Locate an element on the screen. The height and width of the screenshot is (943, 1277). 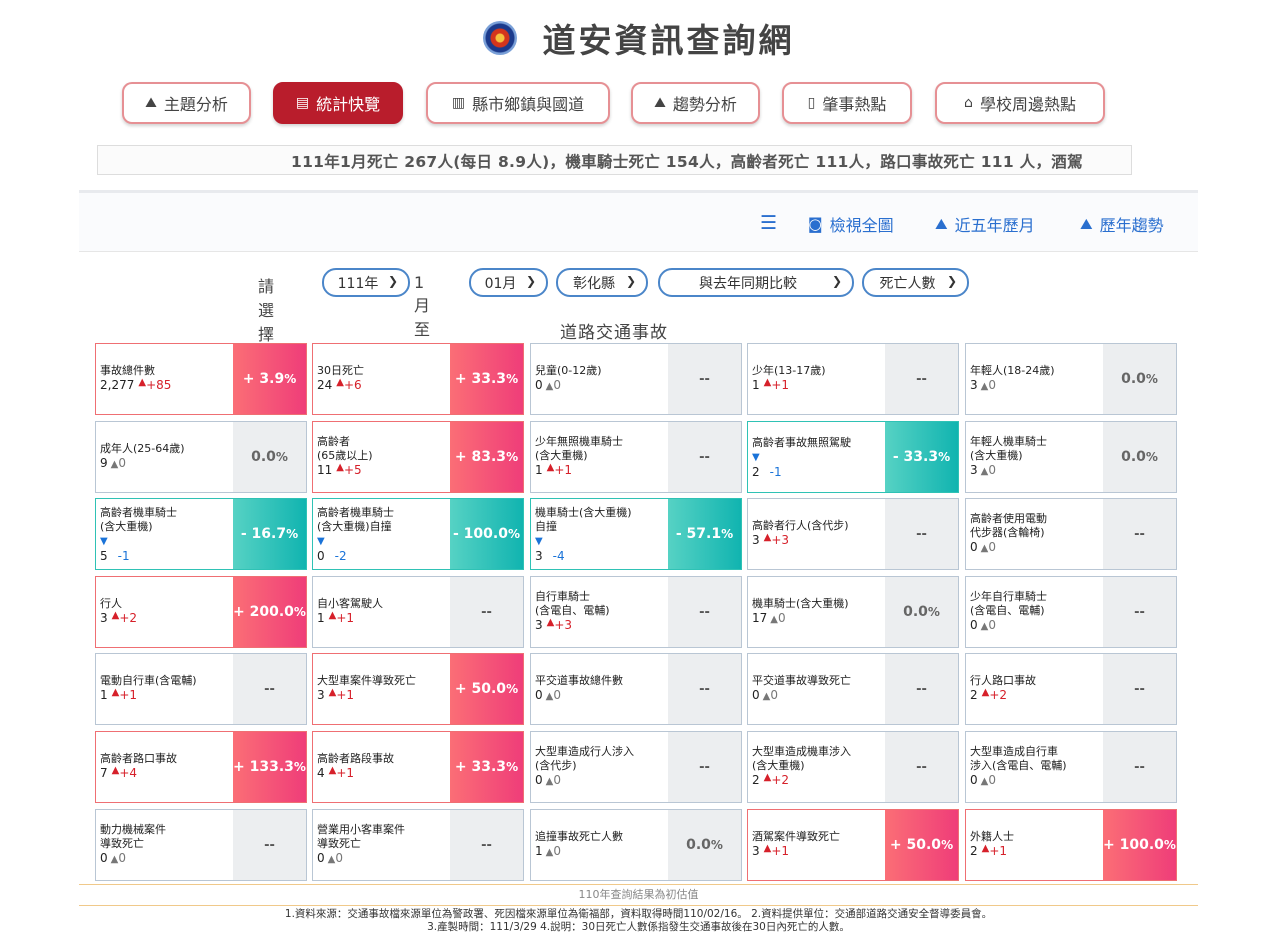
area-chart-icon: ⛰ is located at coordinates (660, 103).